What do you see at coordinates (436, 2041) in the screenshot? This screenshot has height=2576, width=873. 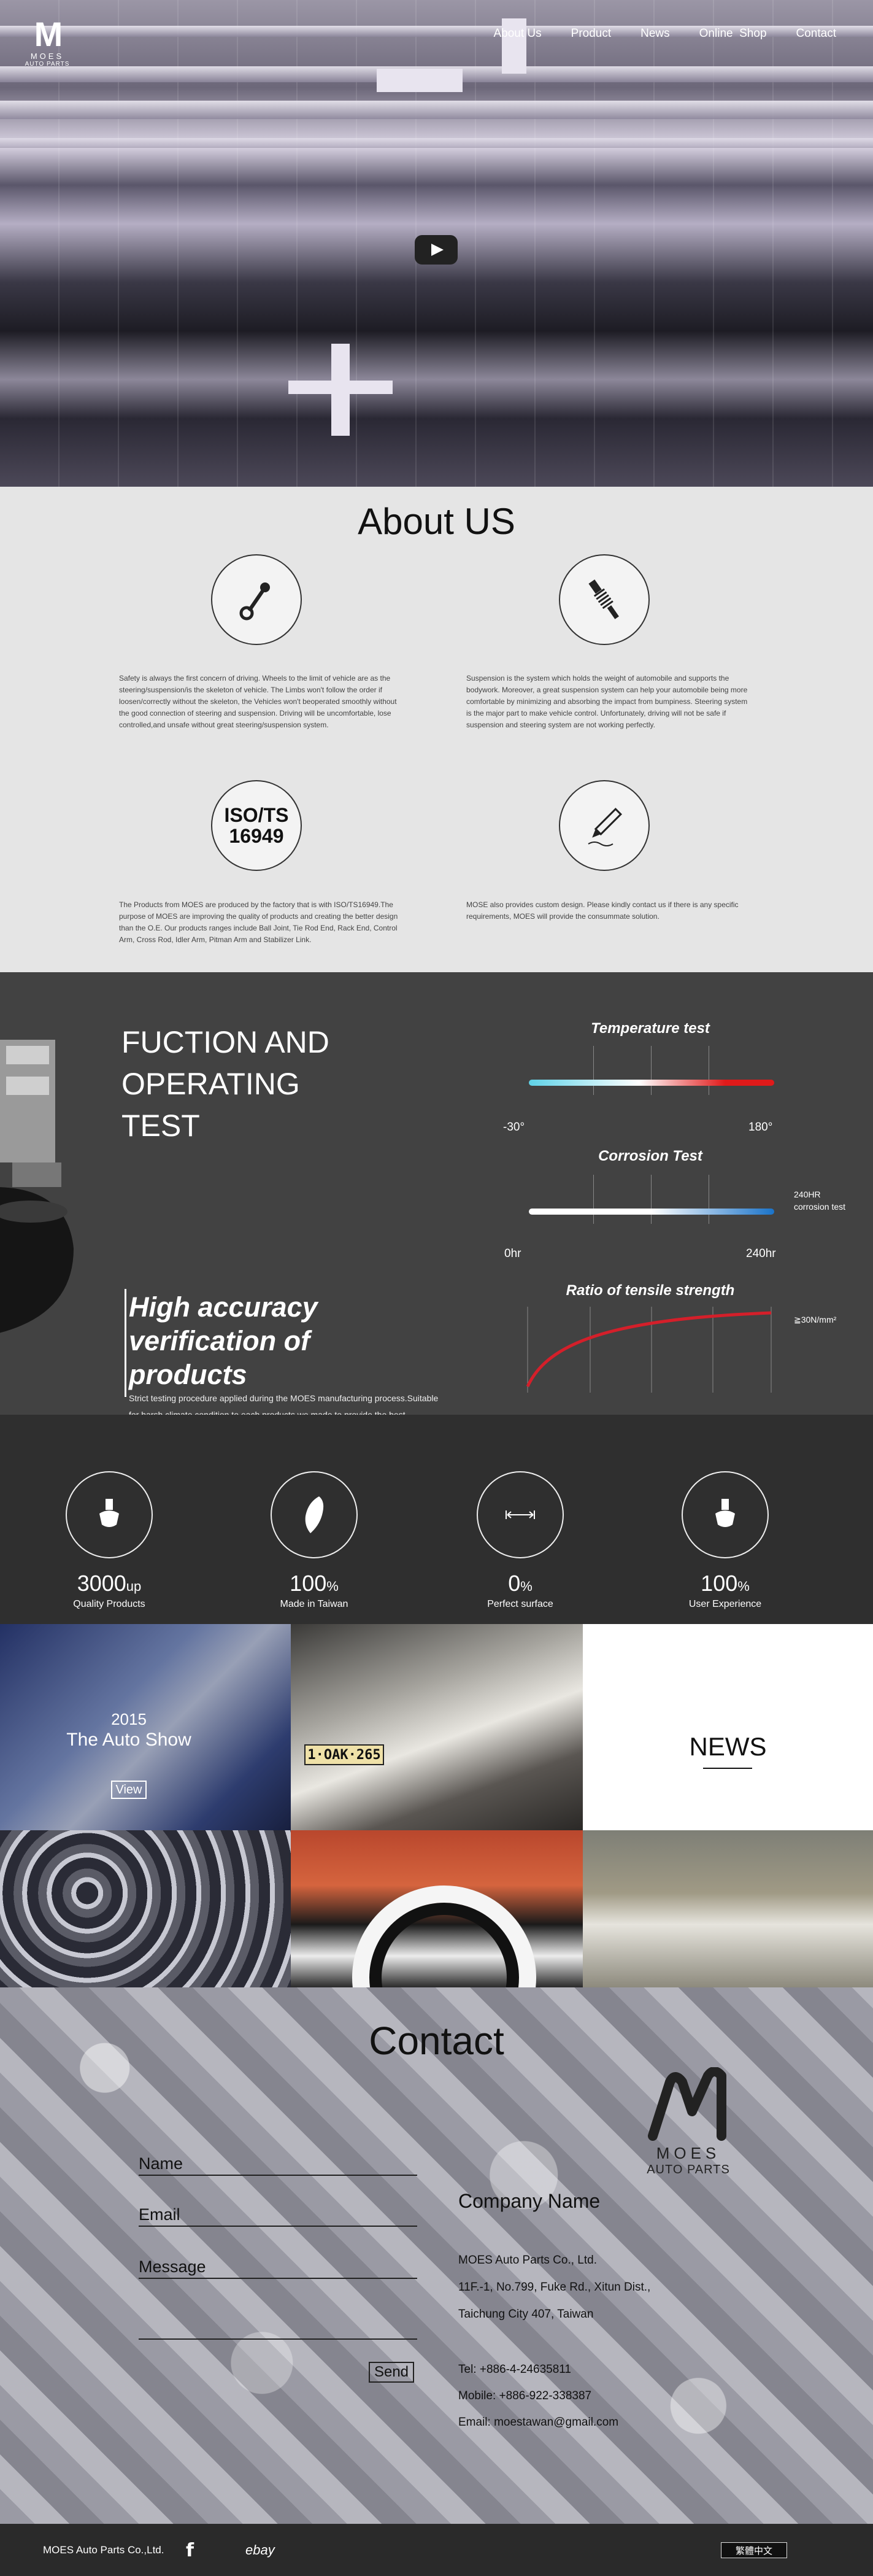 I see `contact-title: Contact` at bounding box center [436, 2041].